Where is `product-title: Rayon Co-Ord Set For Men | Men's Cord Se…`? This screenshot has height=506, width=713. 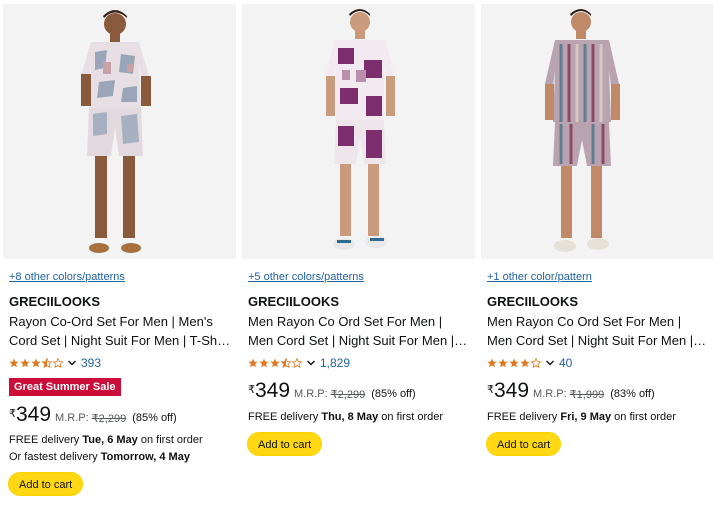 product-title: Rayon Co-Ord Set For Men | Men's Cord Se… is located at coordinates (120, 331).